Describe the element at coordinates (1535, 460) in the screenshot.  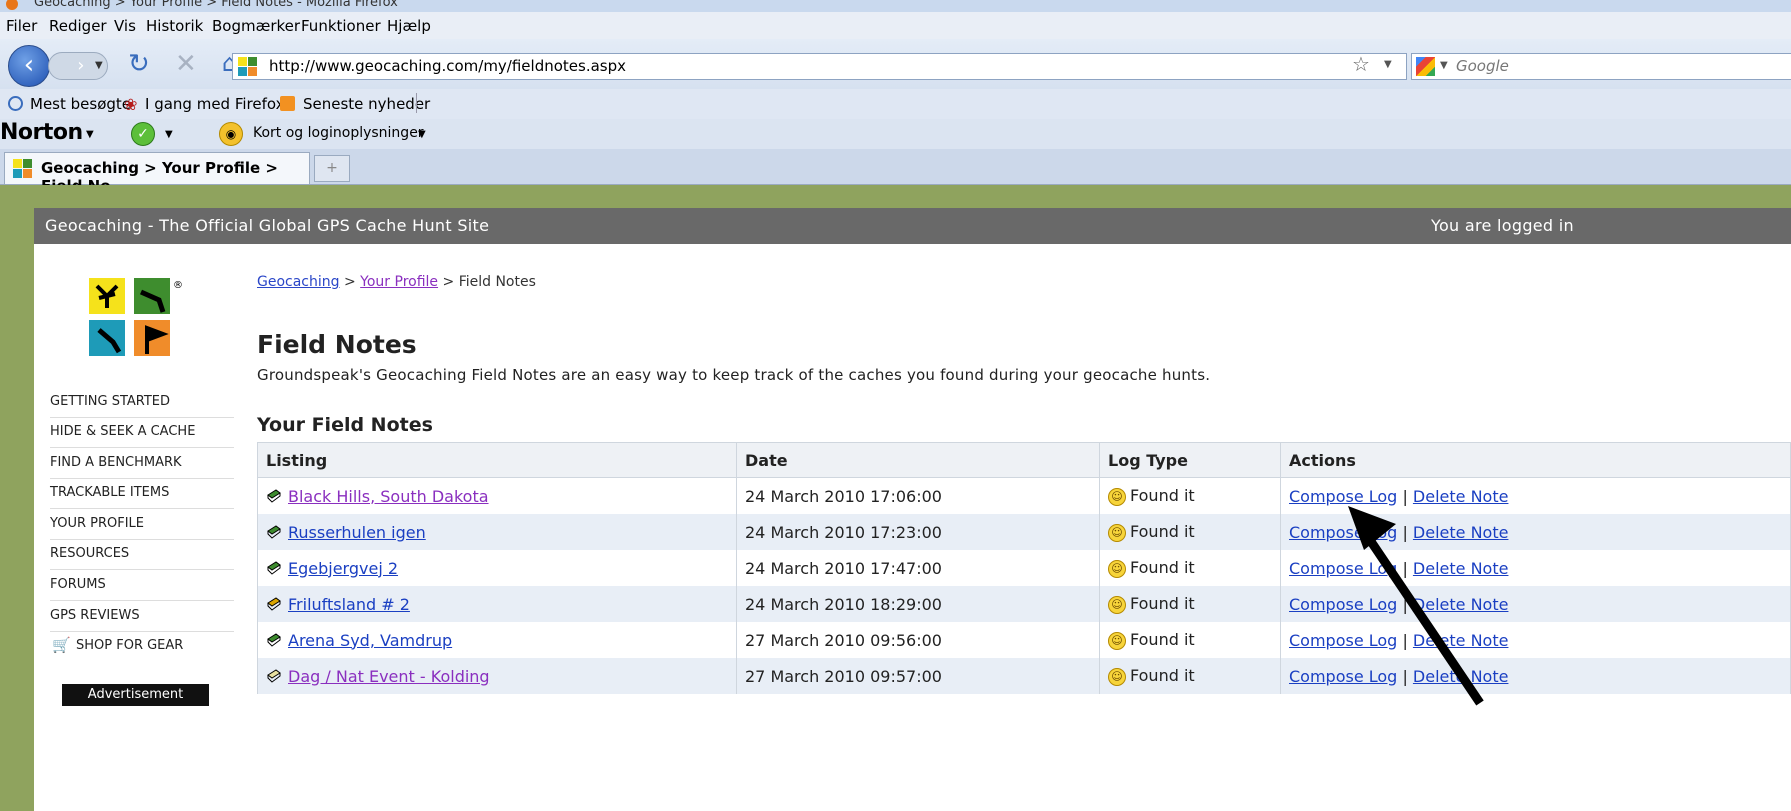
I see `header-actions: Actions` at that location.